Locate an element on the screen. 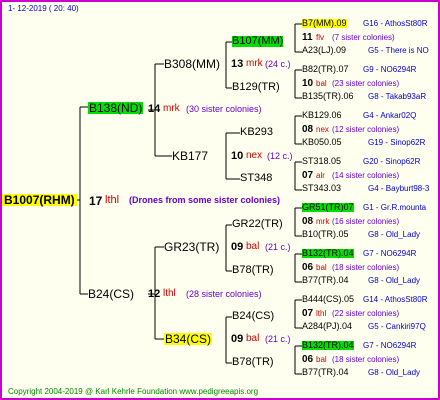 This screenshot has width=440, height=400. g5-top-origin-3: G4 - Ankar02Q is located at coordinates (390, 115).